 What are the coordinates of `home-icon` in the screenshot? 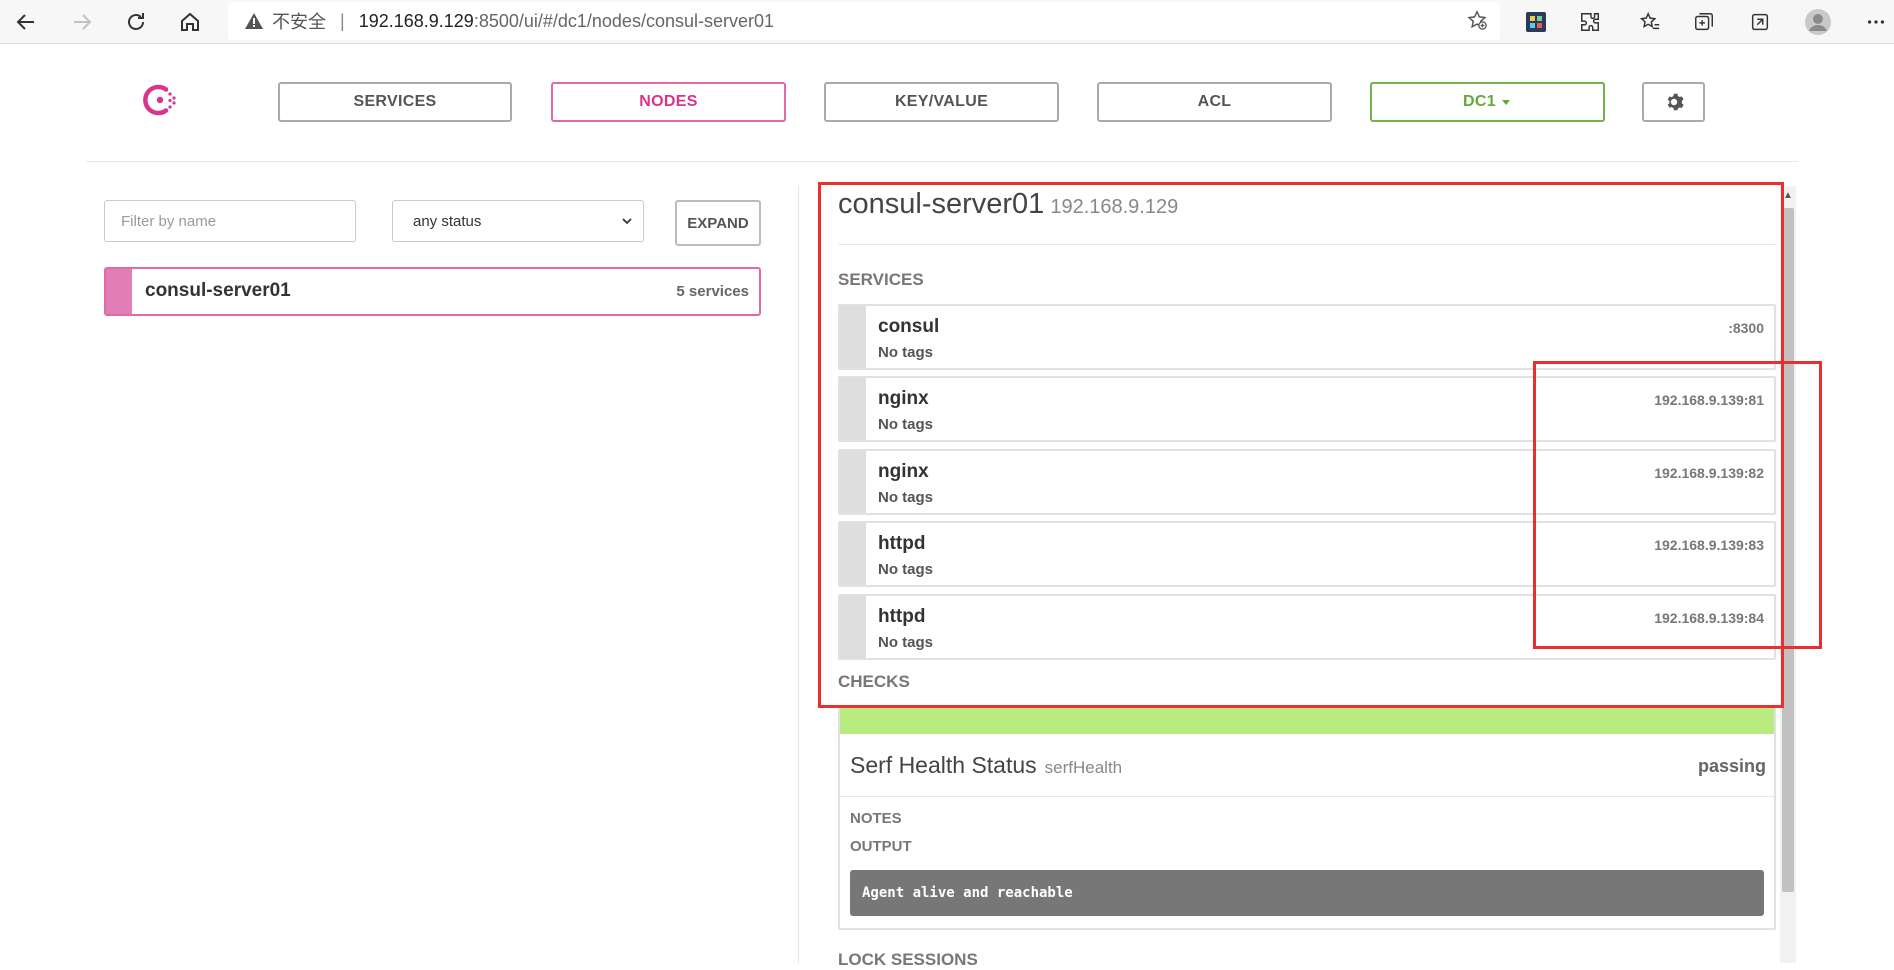 It's located at (190, 22).